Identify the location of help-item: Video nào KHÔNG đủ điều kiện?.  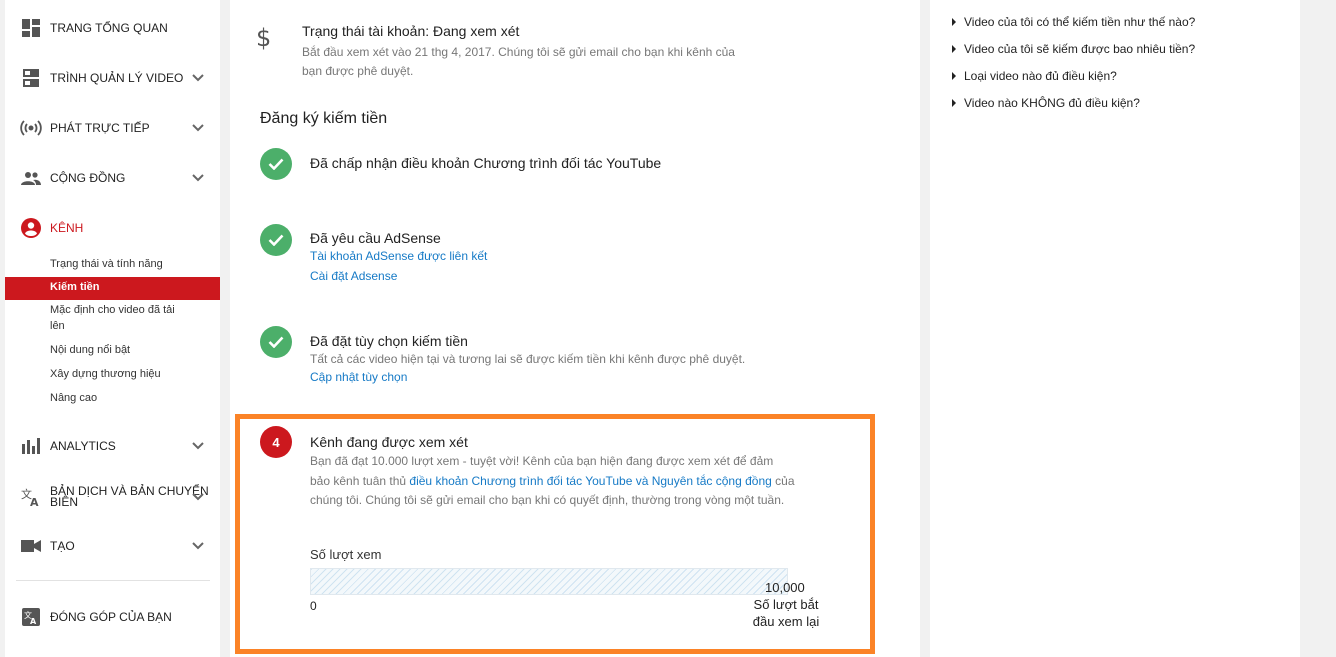
(1046, 103).